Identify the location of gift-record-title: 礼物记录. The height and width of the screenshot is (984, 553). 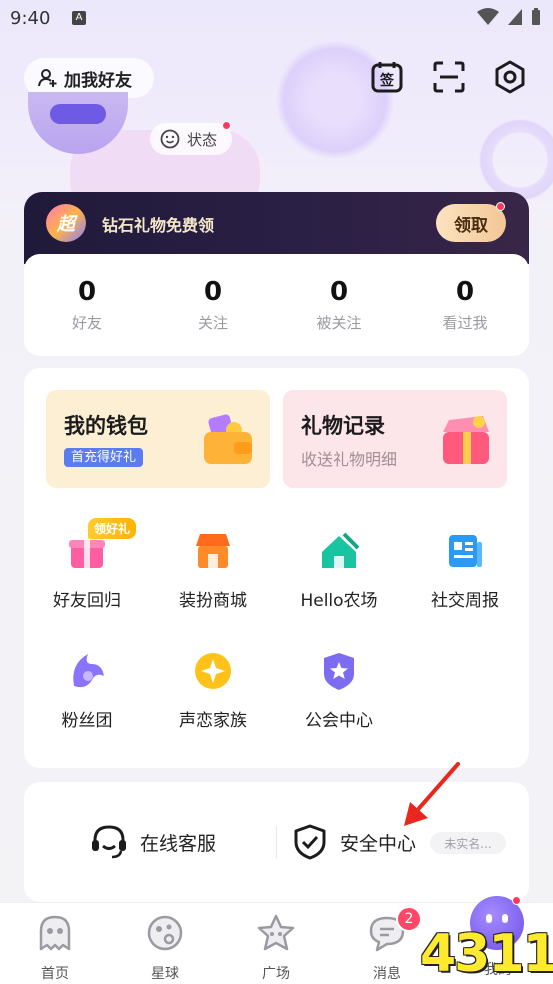
(343, 426).